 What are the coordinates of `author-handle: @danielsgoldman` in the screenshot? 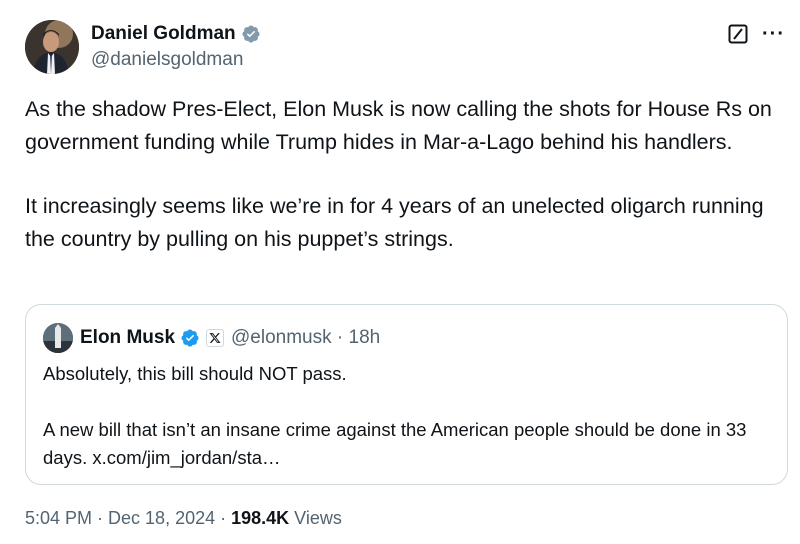 It's located at (176, 60).